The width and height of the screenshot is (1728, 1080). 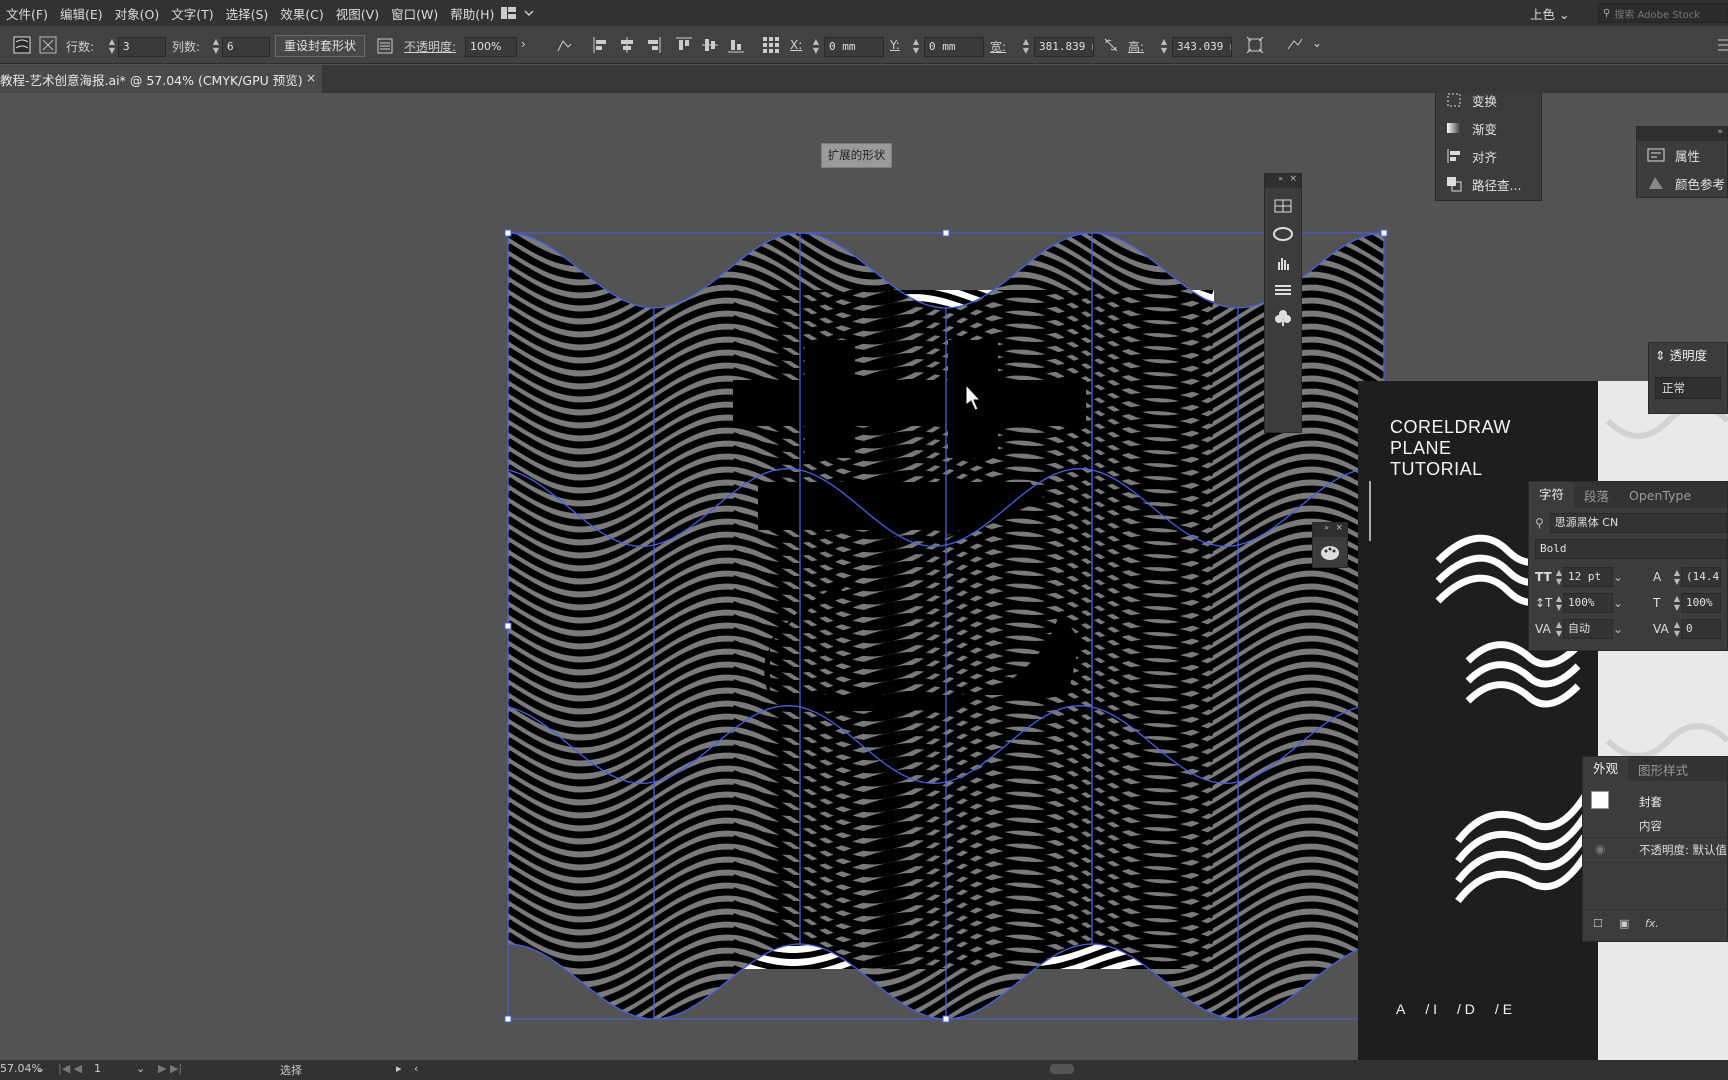 I want to click on menu-type: 文字(T), so click(x=192, y=13).